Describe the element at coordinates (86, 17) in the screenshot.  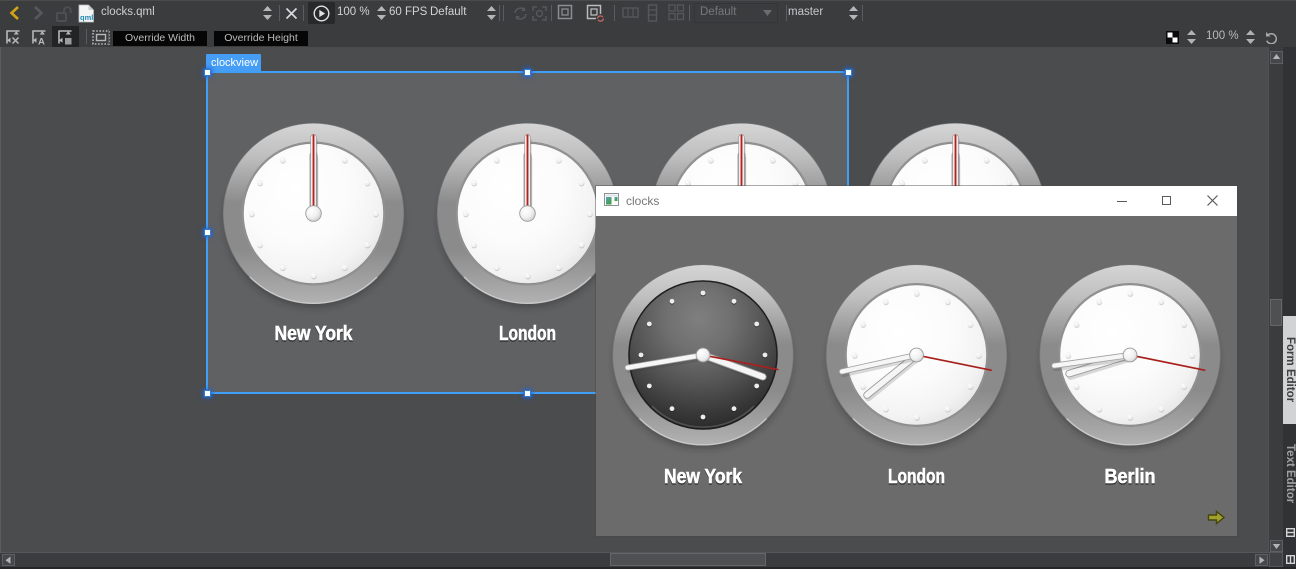
I see `svg-text: qml` at that location.